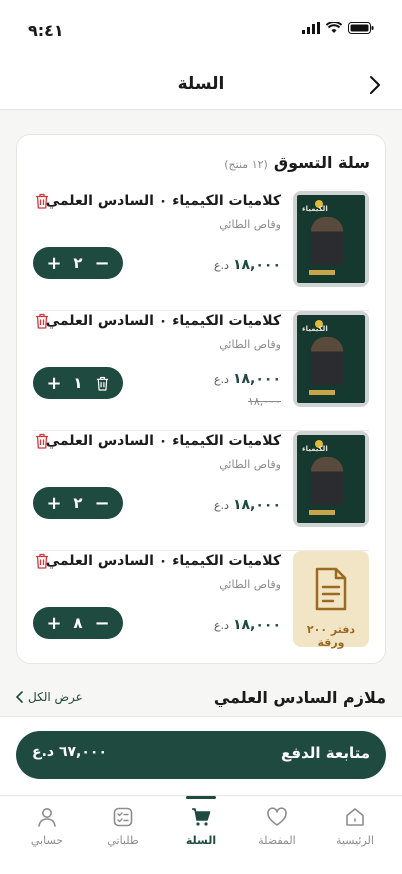 Image resolution: width=402 pixels, height=874 pixels. Describe the element at coordinates (69, 752) in the screenshot. I see `checkout-total: ٦٧,٠٠٠ د.ع` at that location.